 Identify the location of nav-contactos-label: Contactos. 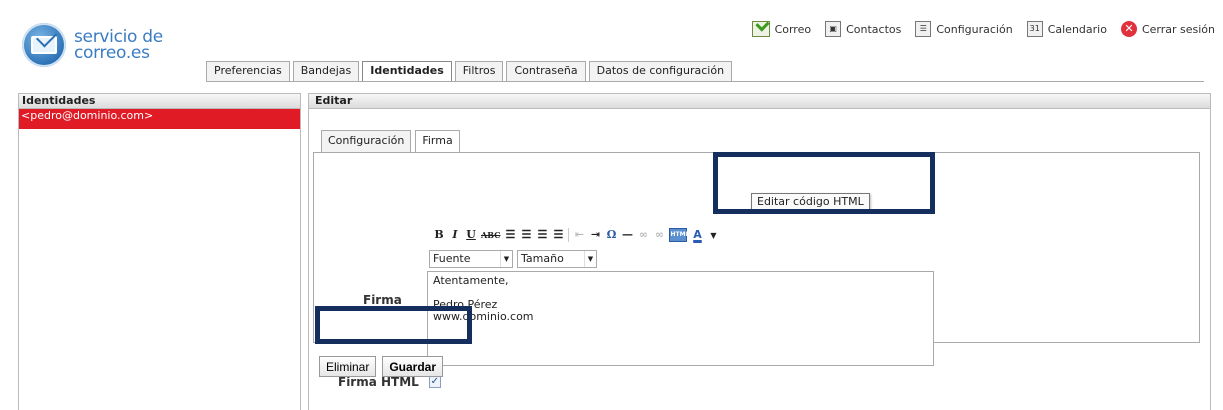
(874, 29).